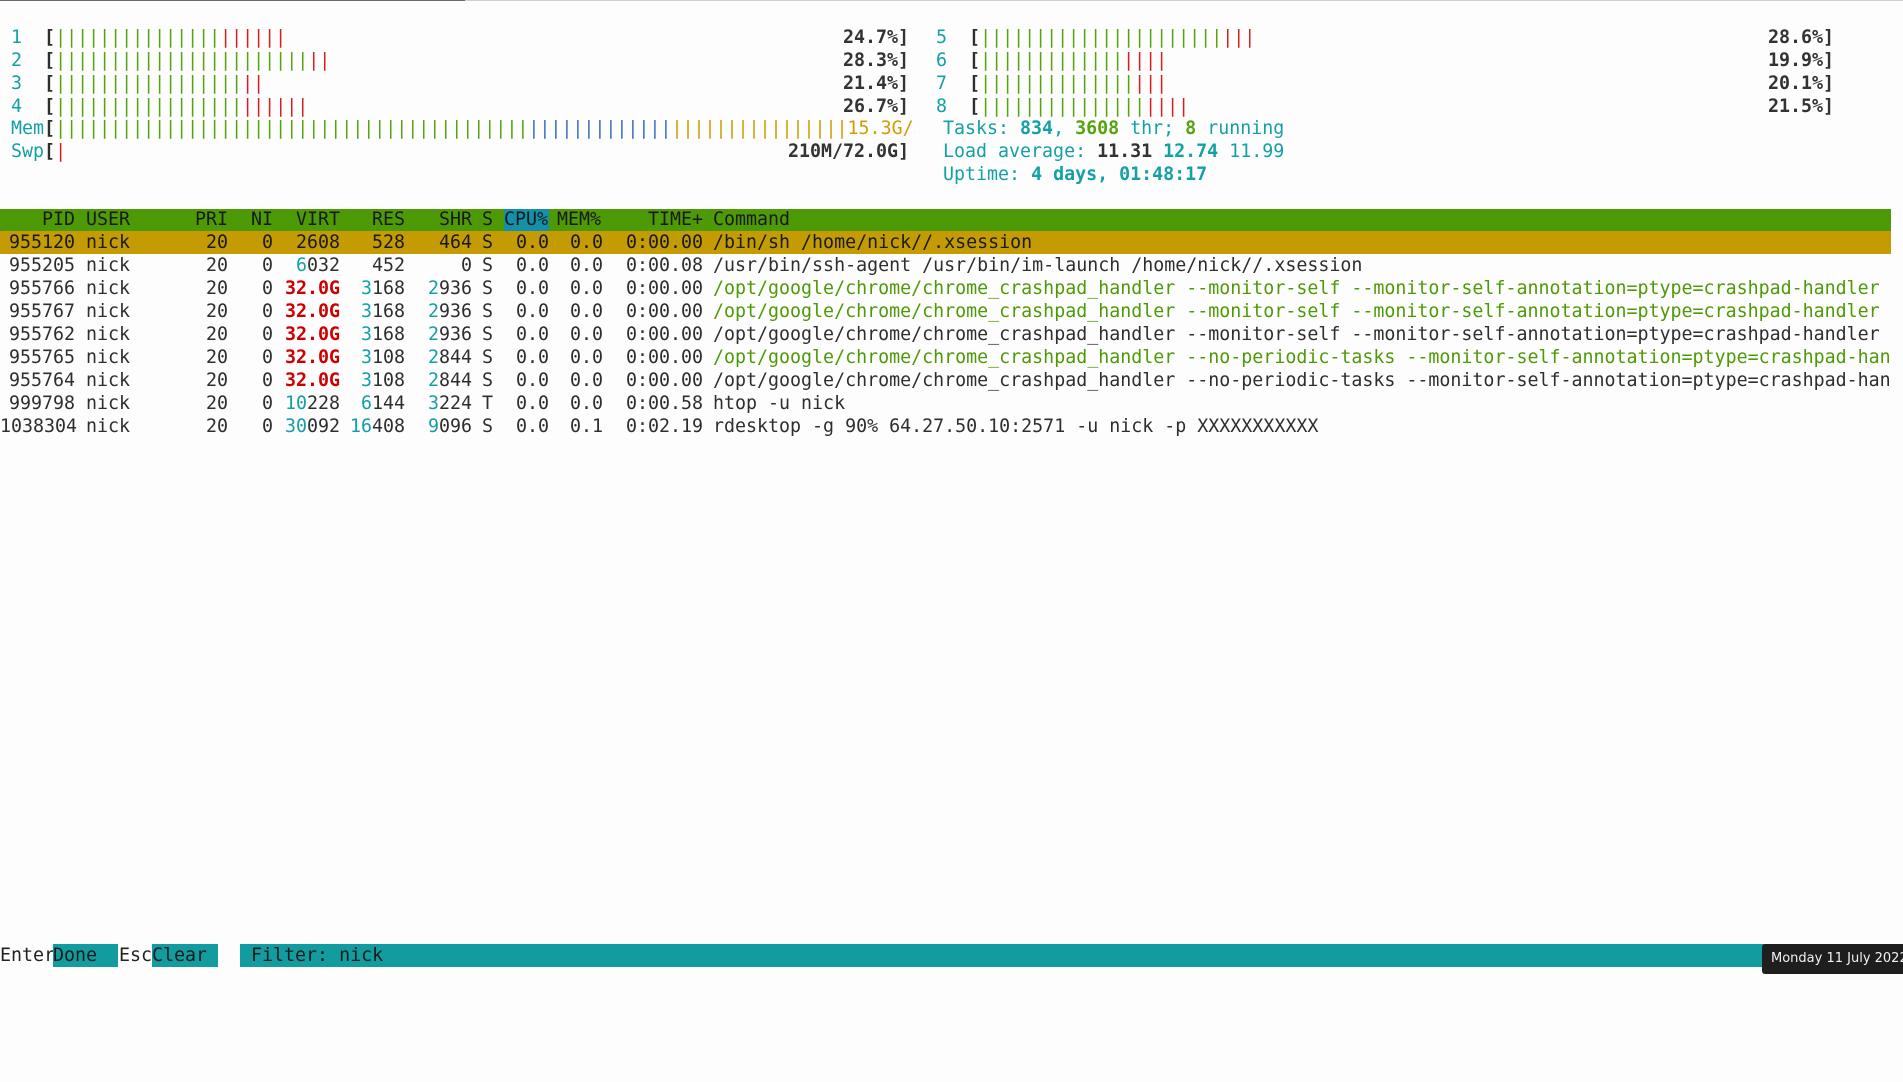  I want to click on cpu-meter-value: 24.7%], so click(876, 37).